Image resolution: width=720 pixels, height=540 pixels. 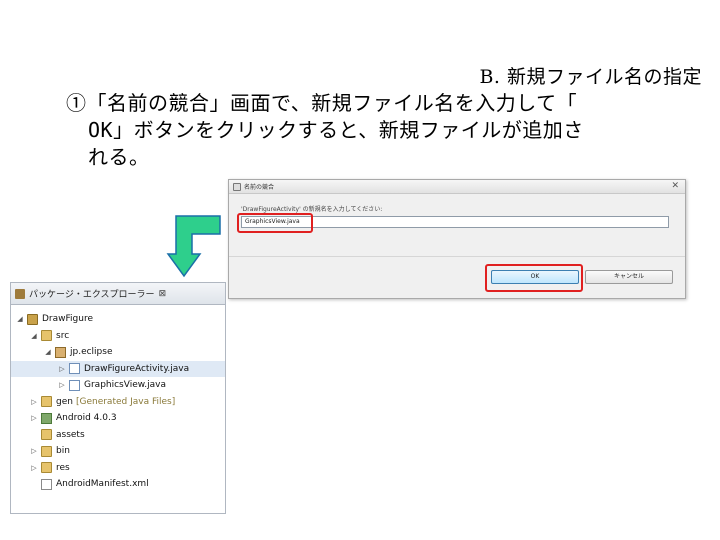 What do you see at coordinates (118, 468) in the screenshot?
I see `tree-item-res: ▷ res` at bounding box center [118, 468].